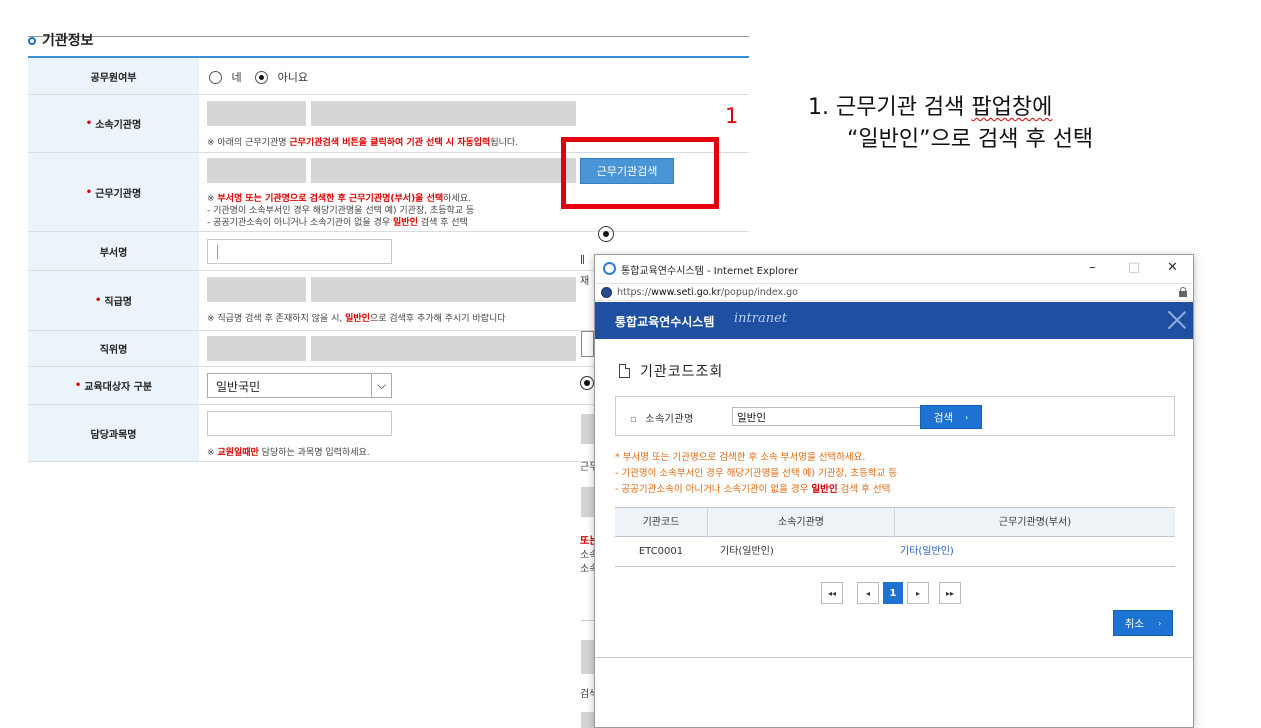 Image resolution: width=1261 pixels, height=728 pixels. What do you see at coordinates (437, 319) in the screenshot?
I see `note-part: 으로 검색후 추가해 주시기 바랍니다` at bounding box center [437, 319].